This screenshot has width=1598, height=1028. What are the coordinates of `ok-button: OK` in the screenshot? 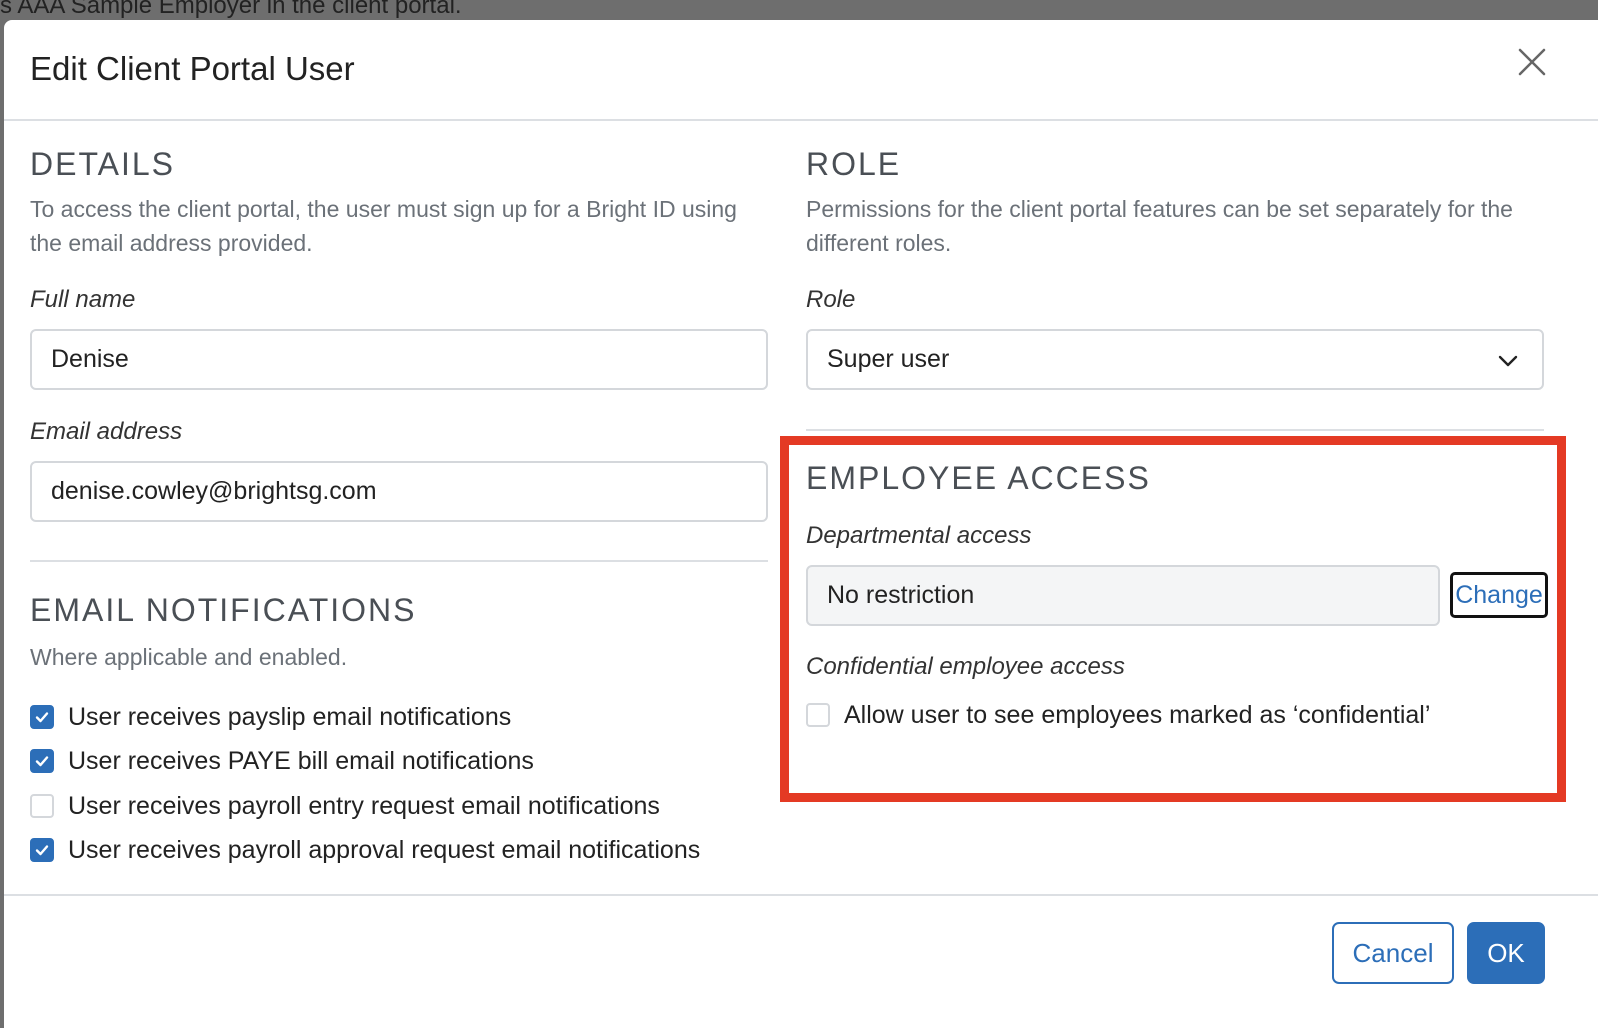 It's located at (1506, 953).